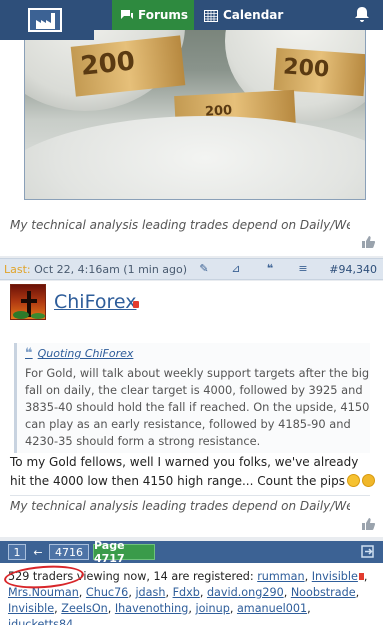  Describe the element at coordinates (368, 551) in the screenshot. I see `jump-to-end-icon` at that location.